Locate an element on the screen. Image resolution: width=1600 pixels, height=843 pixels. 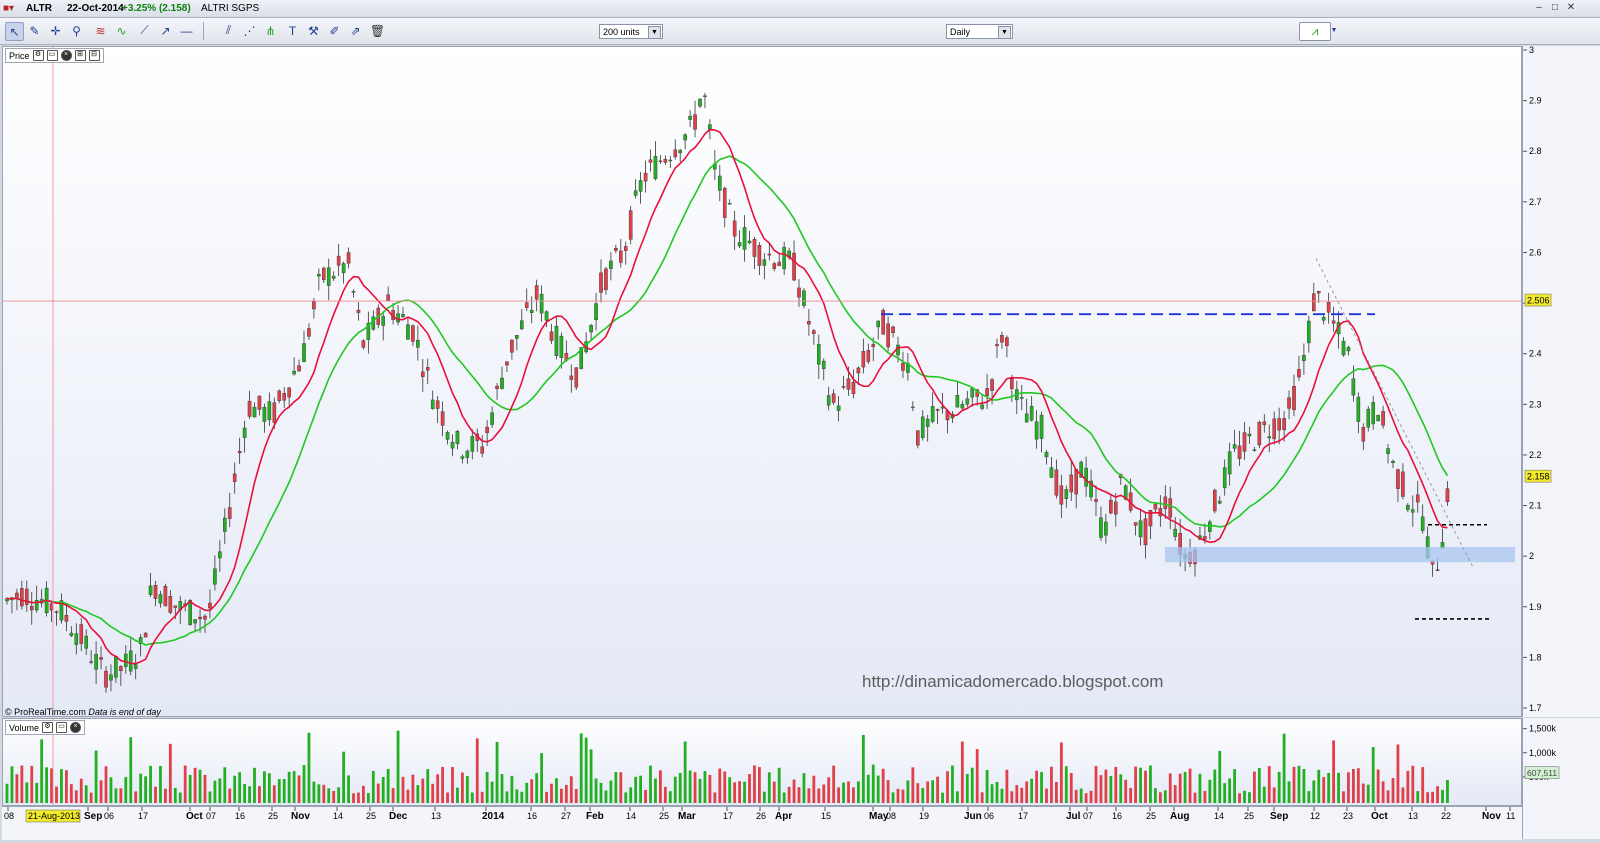
volume-panel: Volume ⚙ ▭ × is located at coordinates (762, 762).